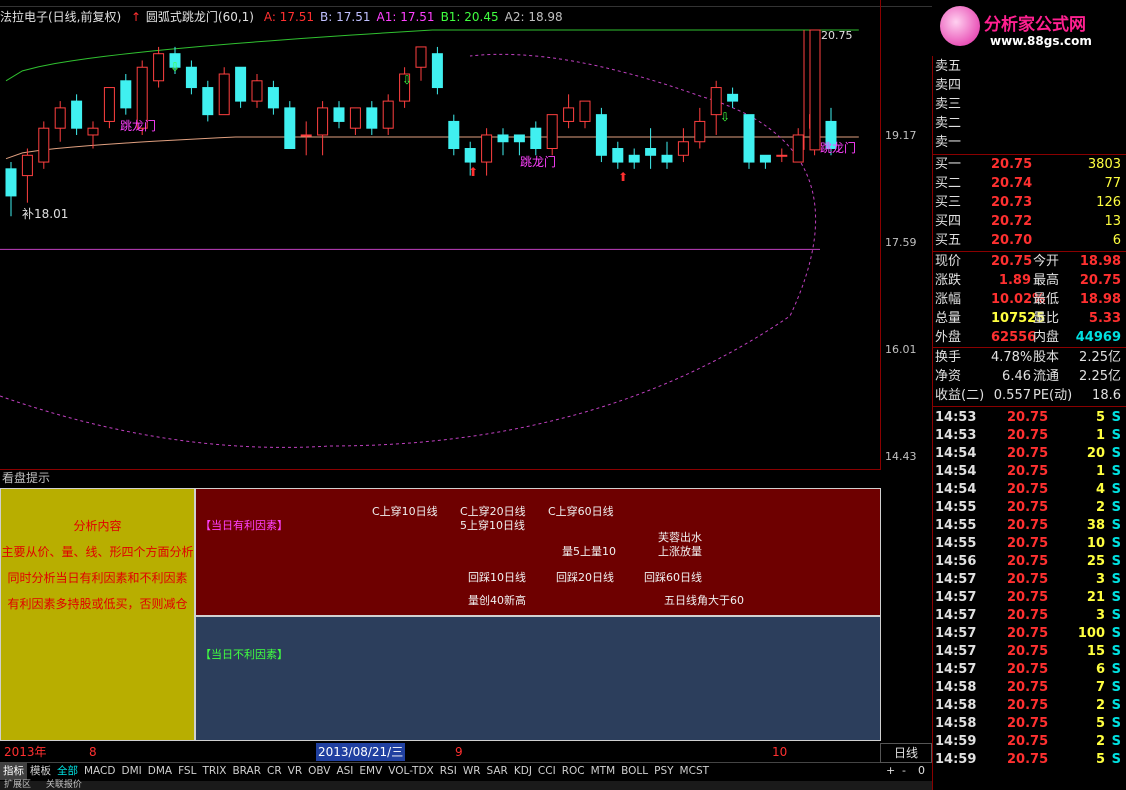 The image size is (1126, 790). Describe the element at coordinates (497, 771) in the screenshot. I see `tab-sar: SAR` at that location.